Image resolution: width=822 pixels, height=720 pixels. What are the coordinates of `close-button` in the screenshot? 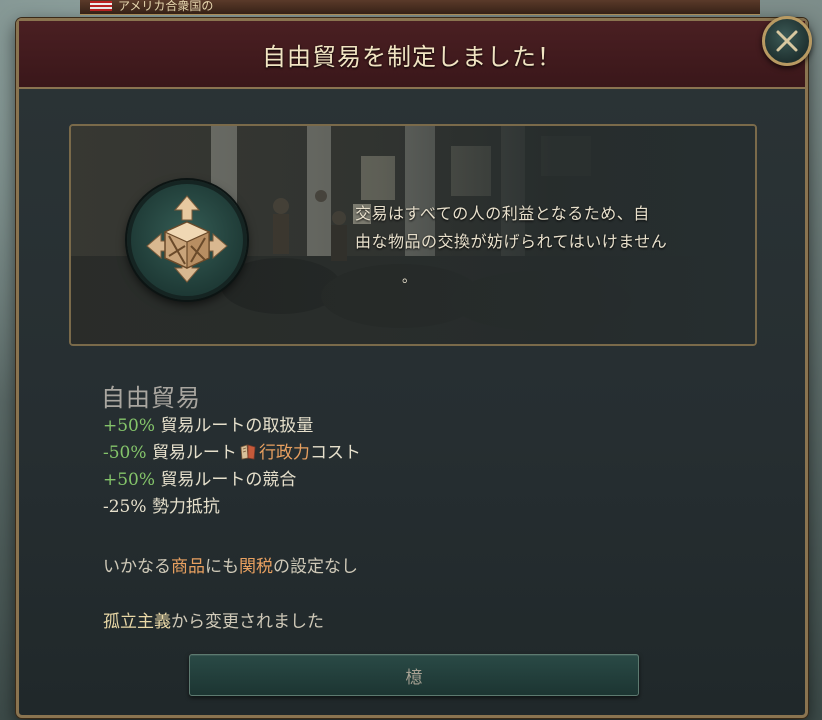 It's located at (787, 41).